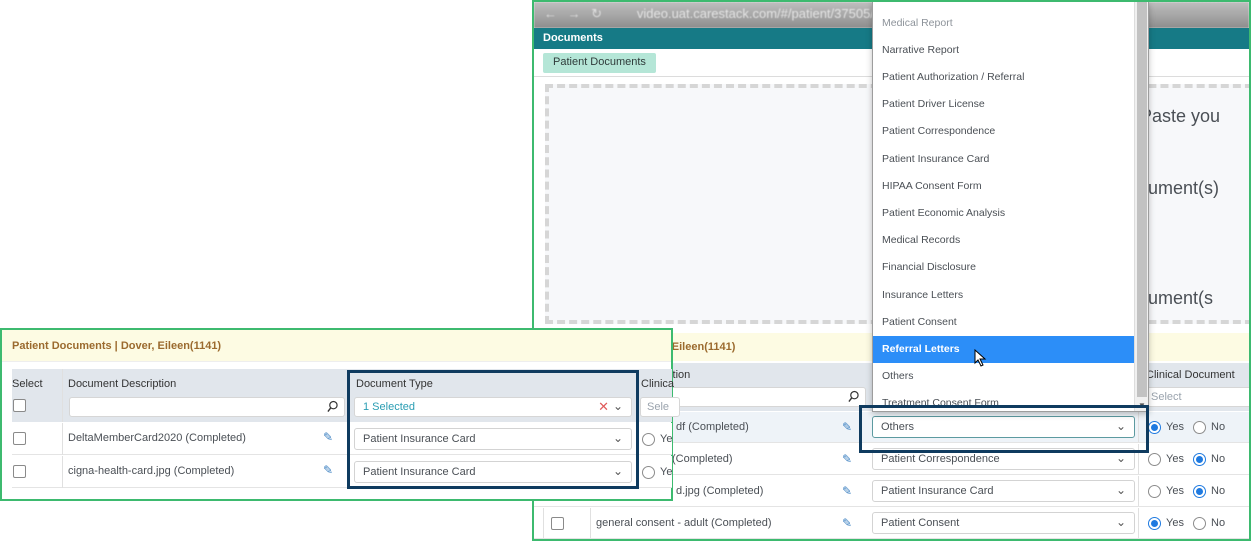  Describe the element at coordinates (980, 358) in the screenshot. I see `mouse-cursor-icon` at that location.